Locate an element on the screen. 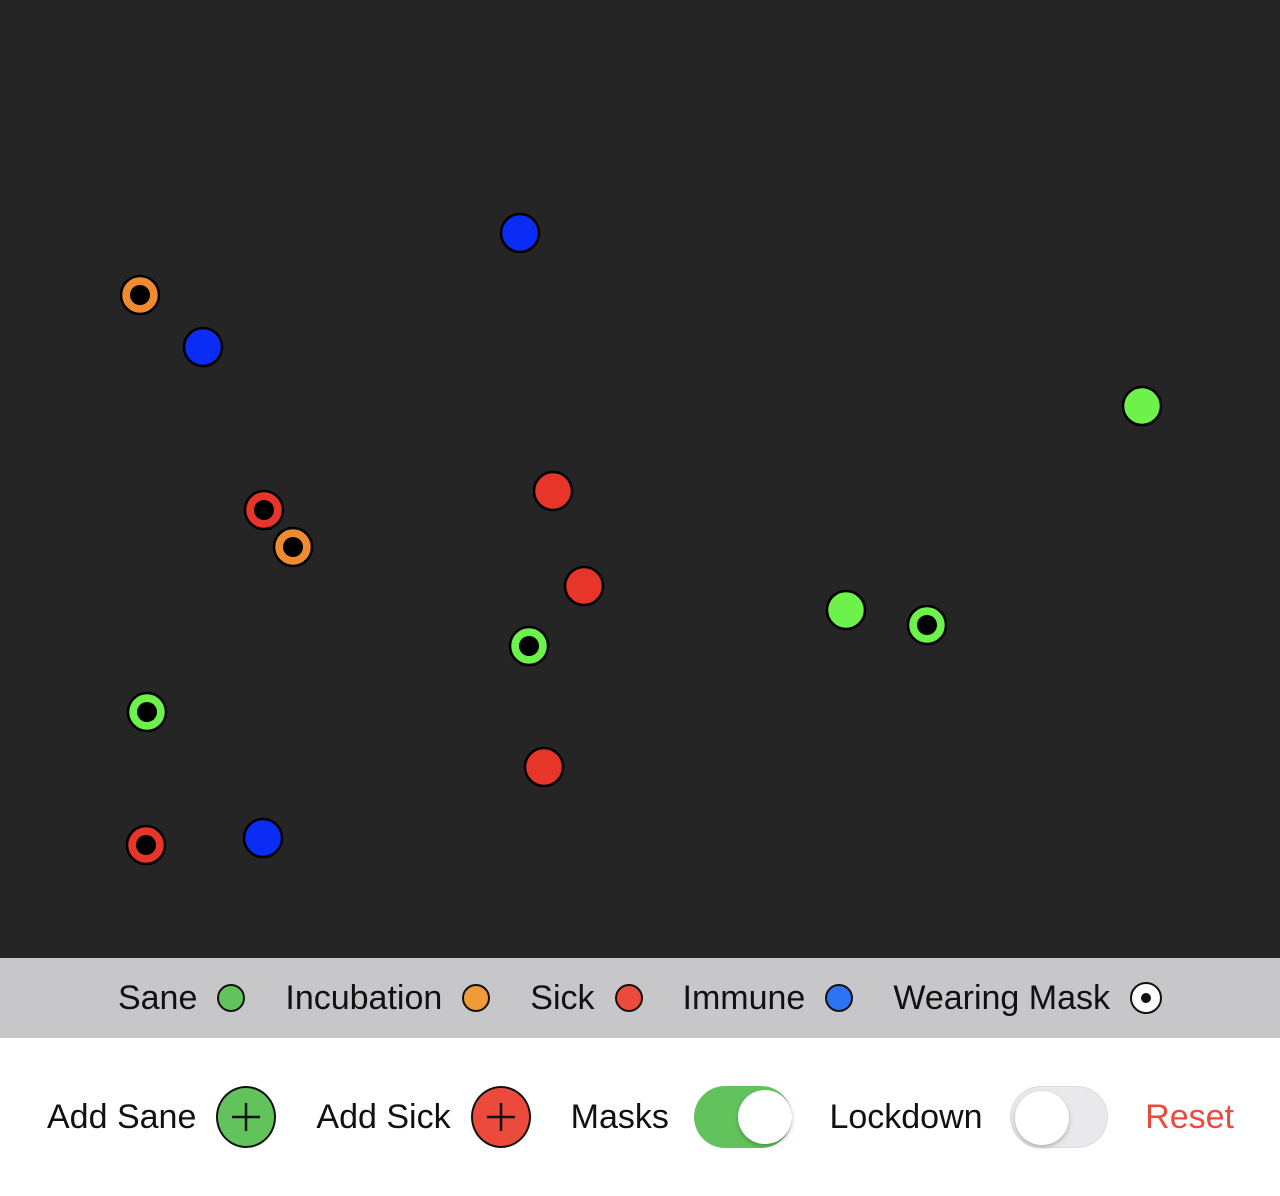  legend-bar: Sane Incubation Sick Immune Wearing Mask is located at coordinates (640, 998).